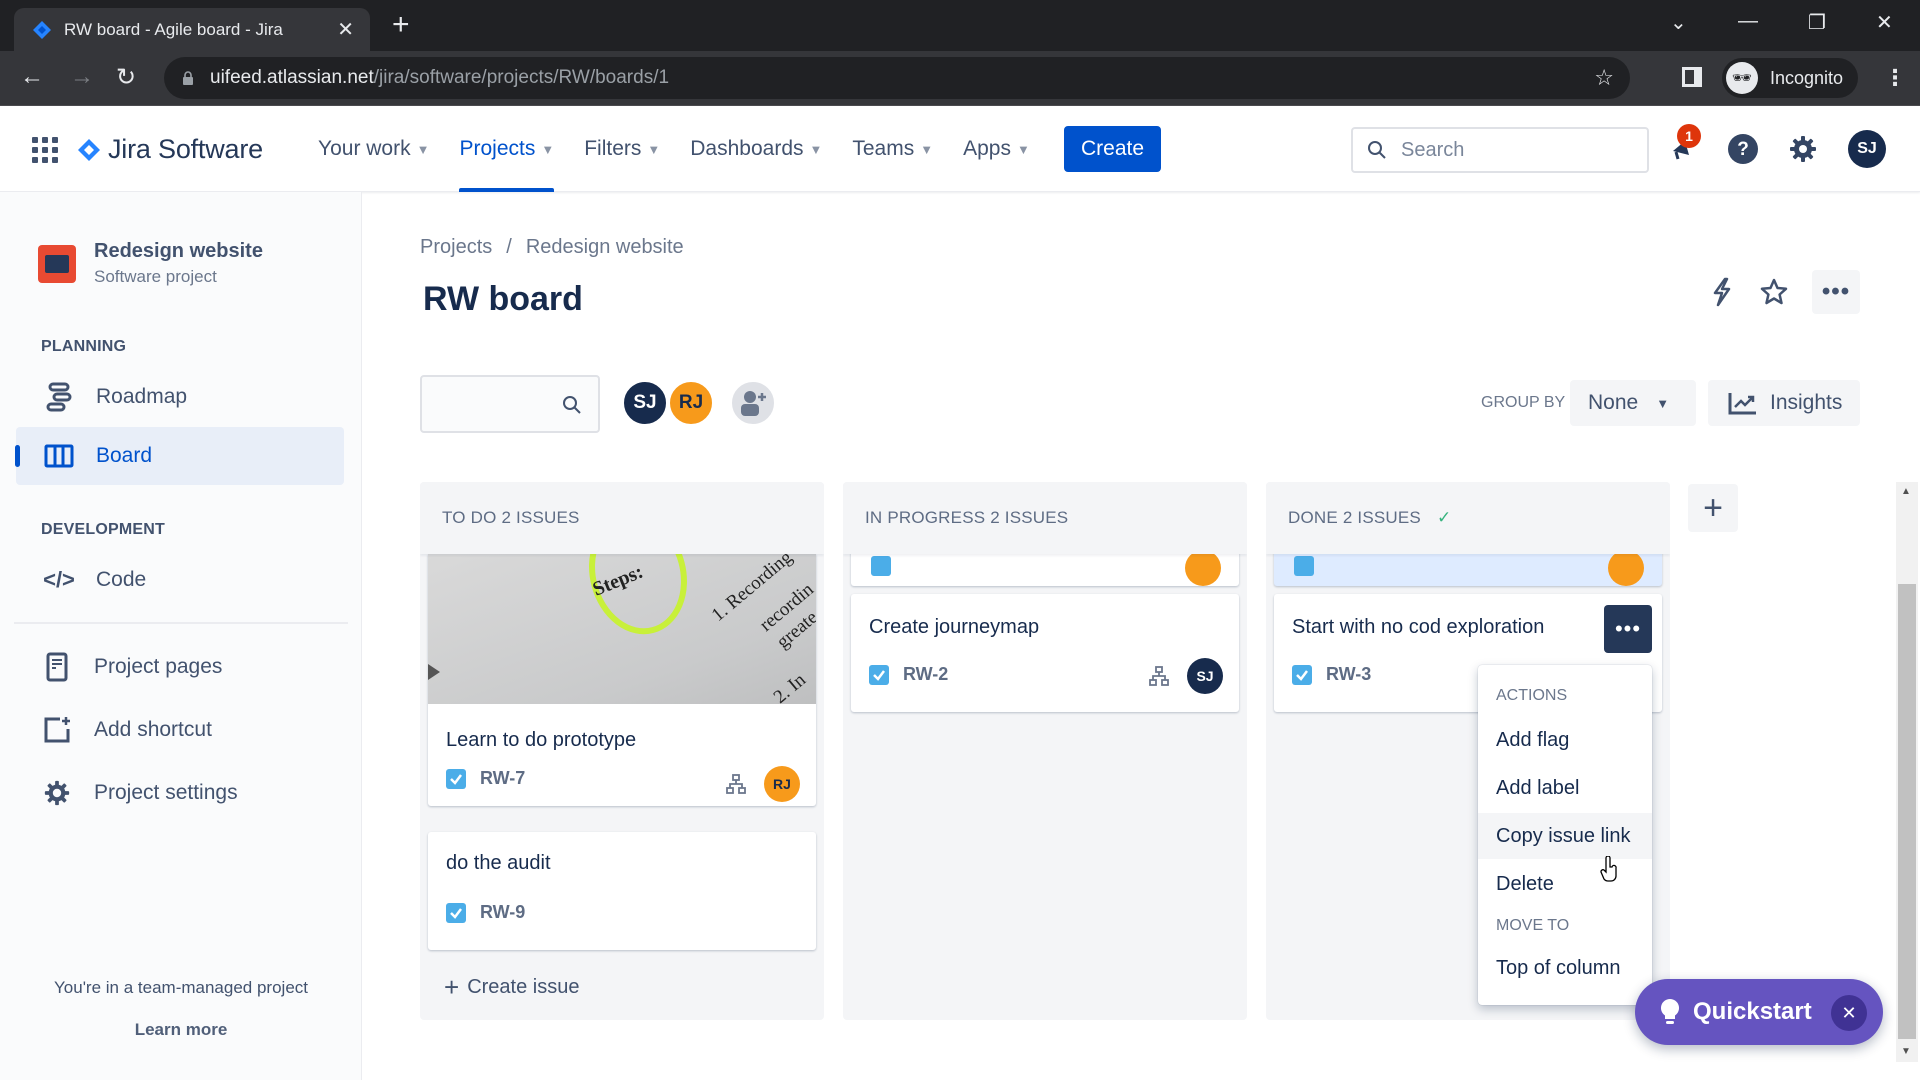 This screenshot has height=1080, width=1920. What do you see at coordinates (1532, 695) in the screenshot?
I see `menu-section-actions: ACTIONS` at bounding box center [1532, 695].